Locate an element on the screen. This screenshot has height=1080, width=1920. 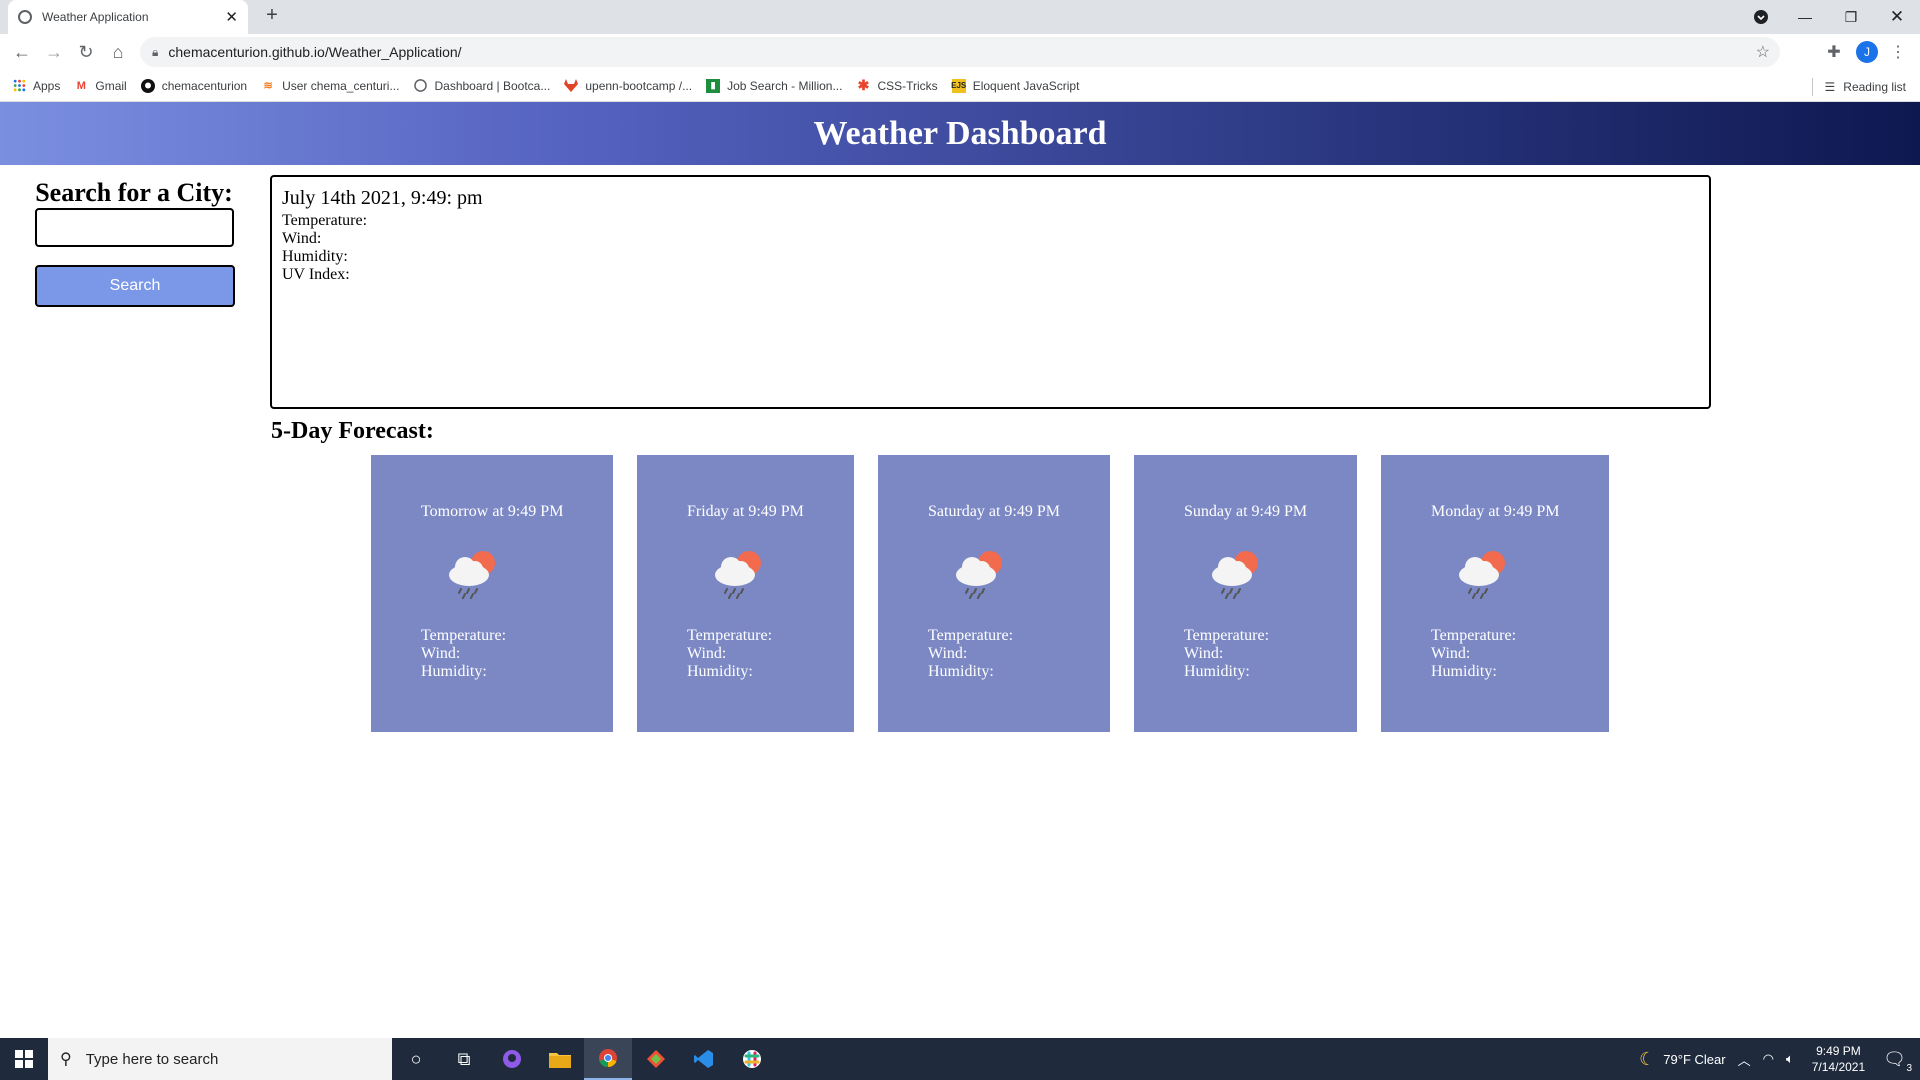
bookmark-label: Gmail is located at coordinates (111, 85).